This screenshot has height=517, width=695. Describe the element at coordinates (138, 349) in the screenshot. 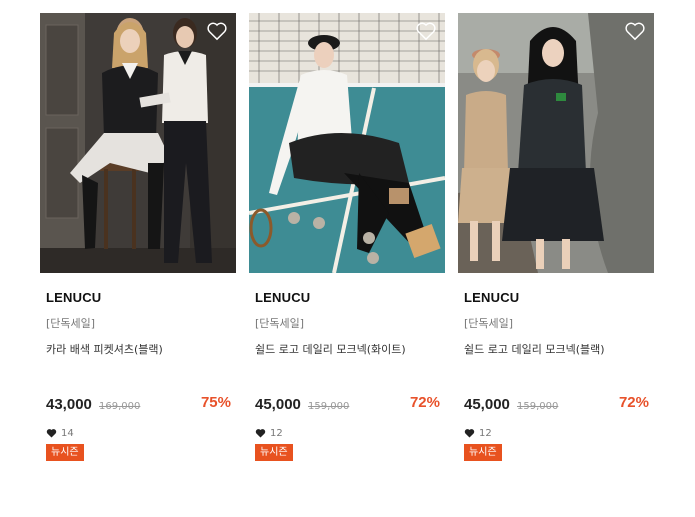

I see `product-name: 카라 배색 피켓셔츠(블랙)` at that location.